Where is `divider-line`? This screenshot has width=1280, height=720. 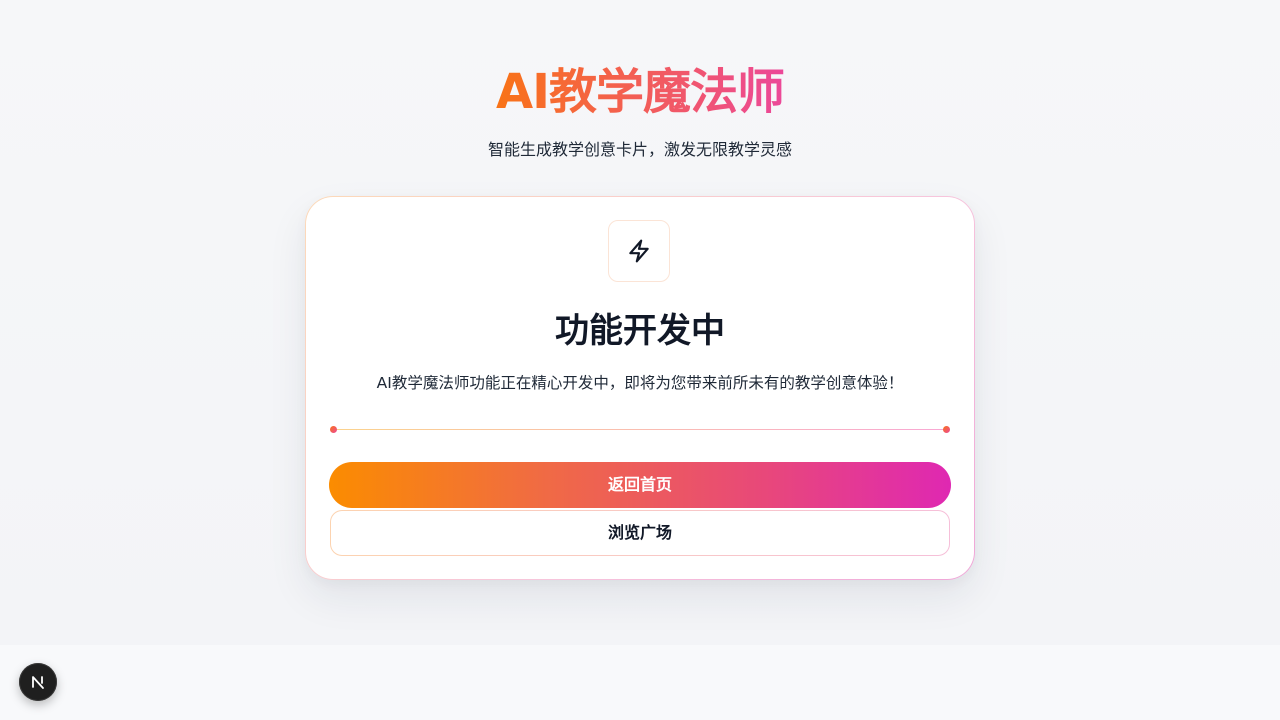
divider-line is located at coordinates (640, 429).